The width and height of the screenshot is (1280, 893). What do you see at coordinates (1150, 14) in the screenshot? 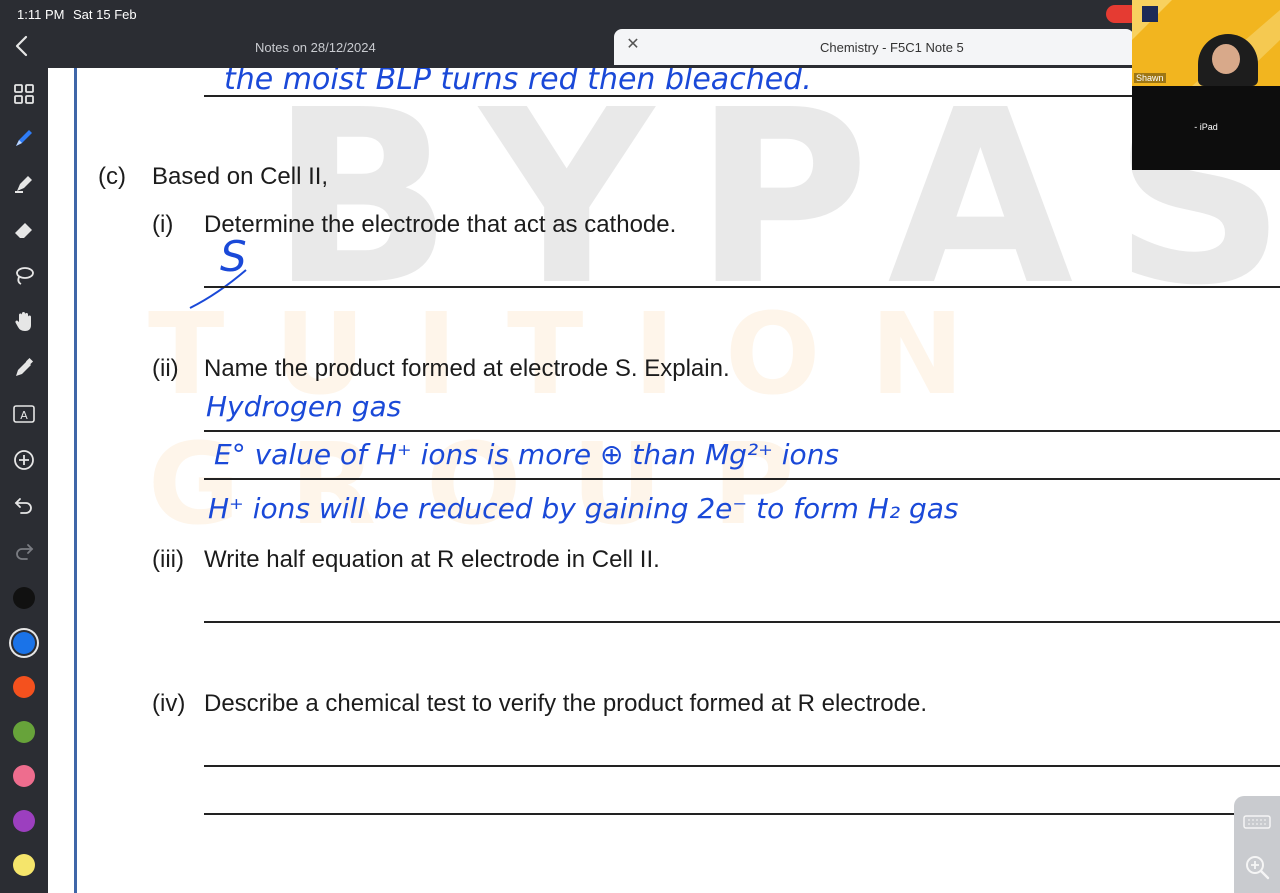
I see `tuition-logo` at bounding box center [1150, 14].